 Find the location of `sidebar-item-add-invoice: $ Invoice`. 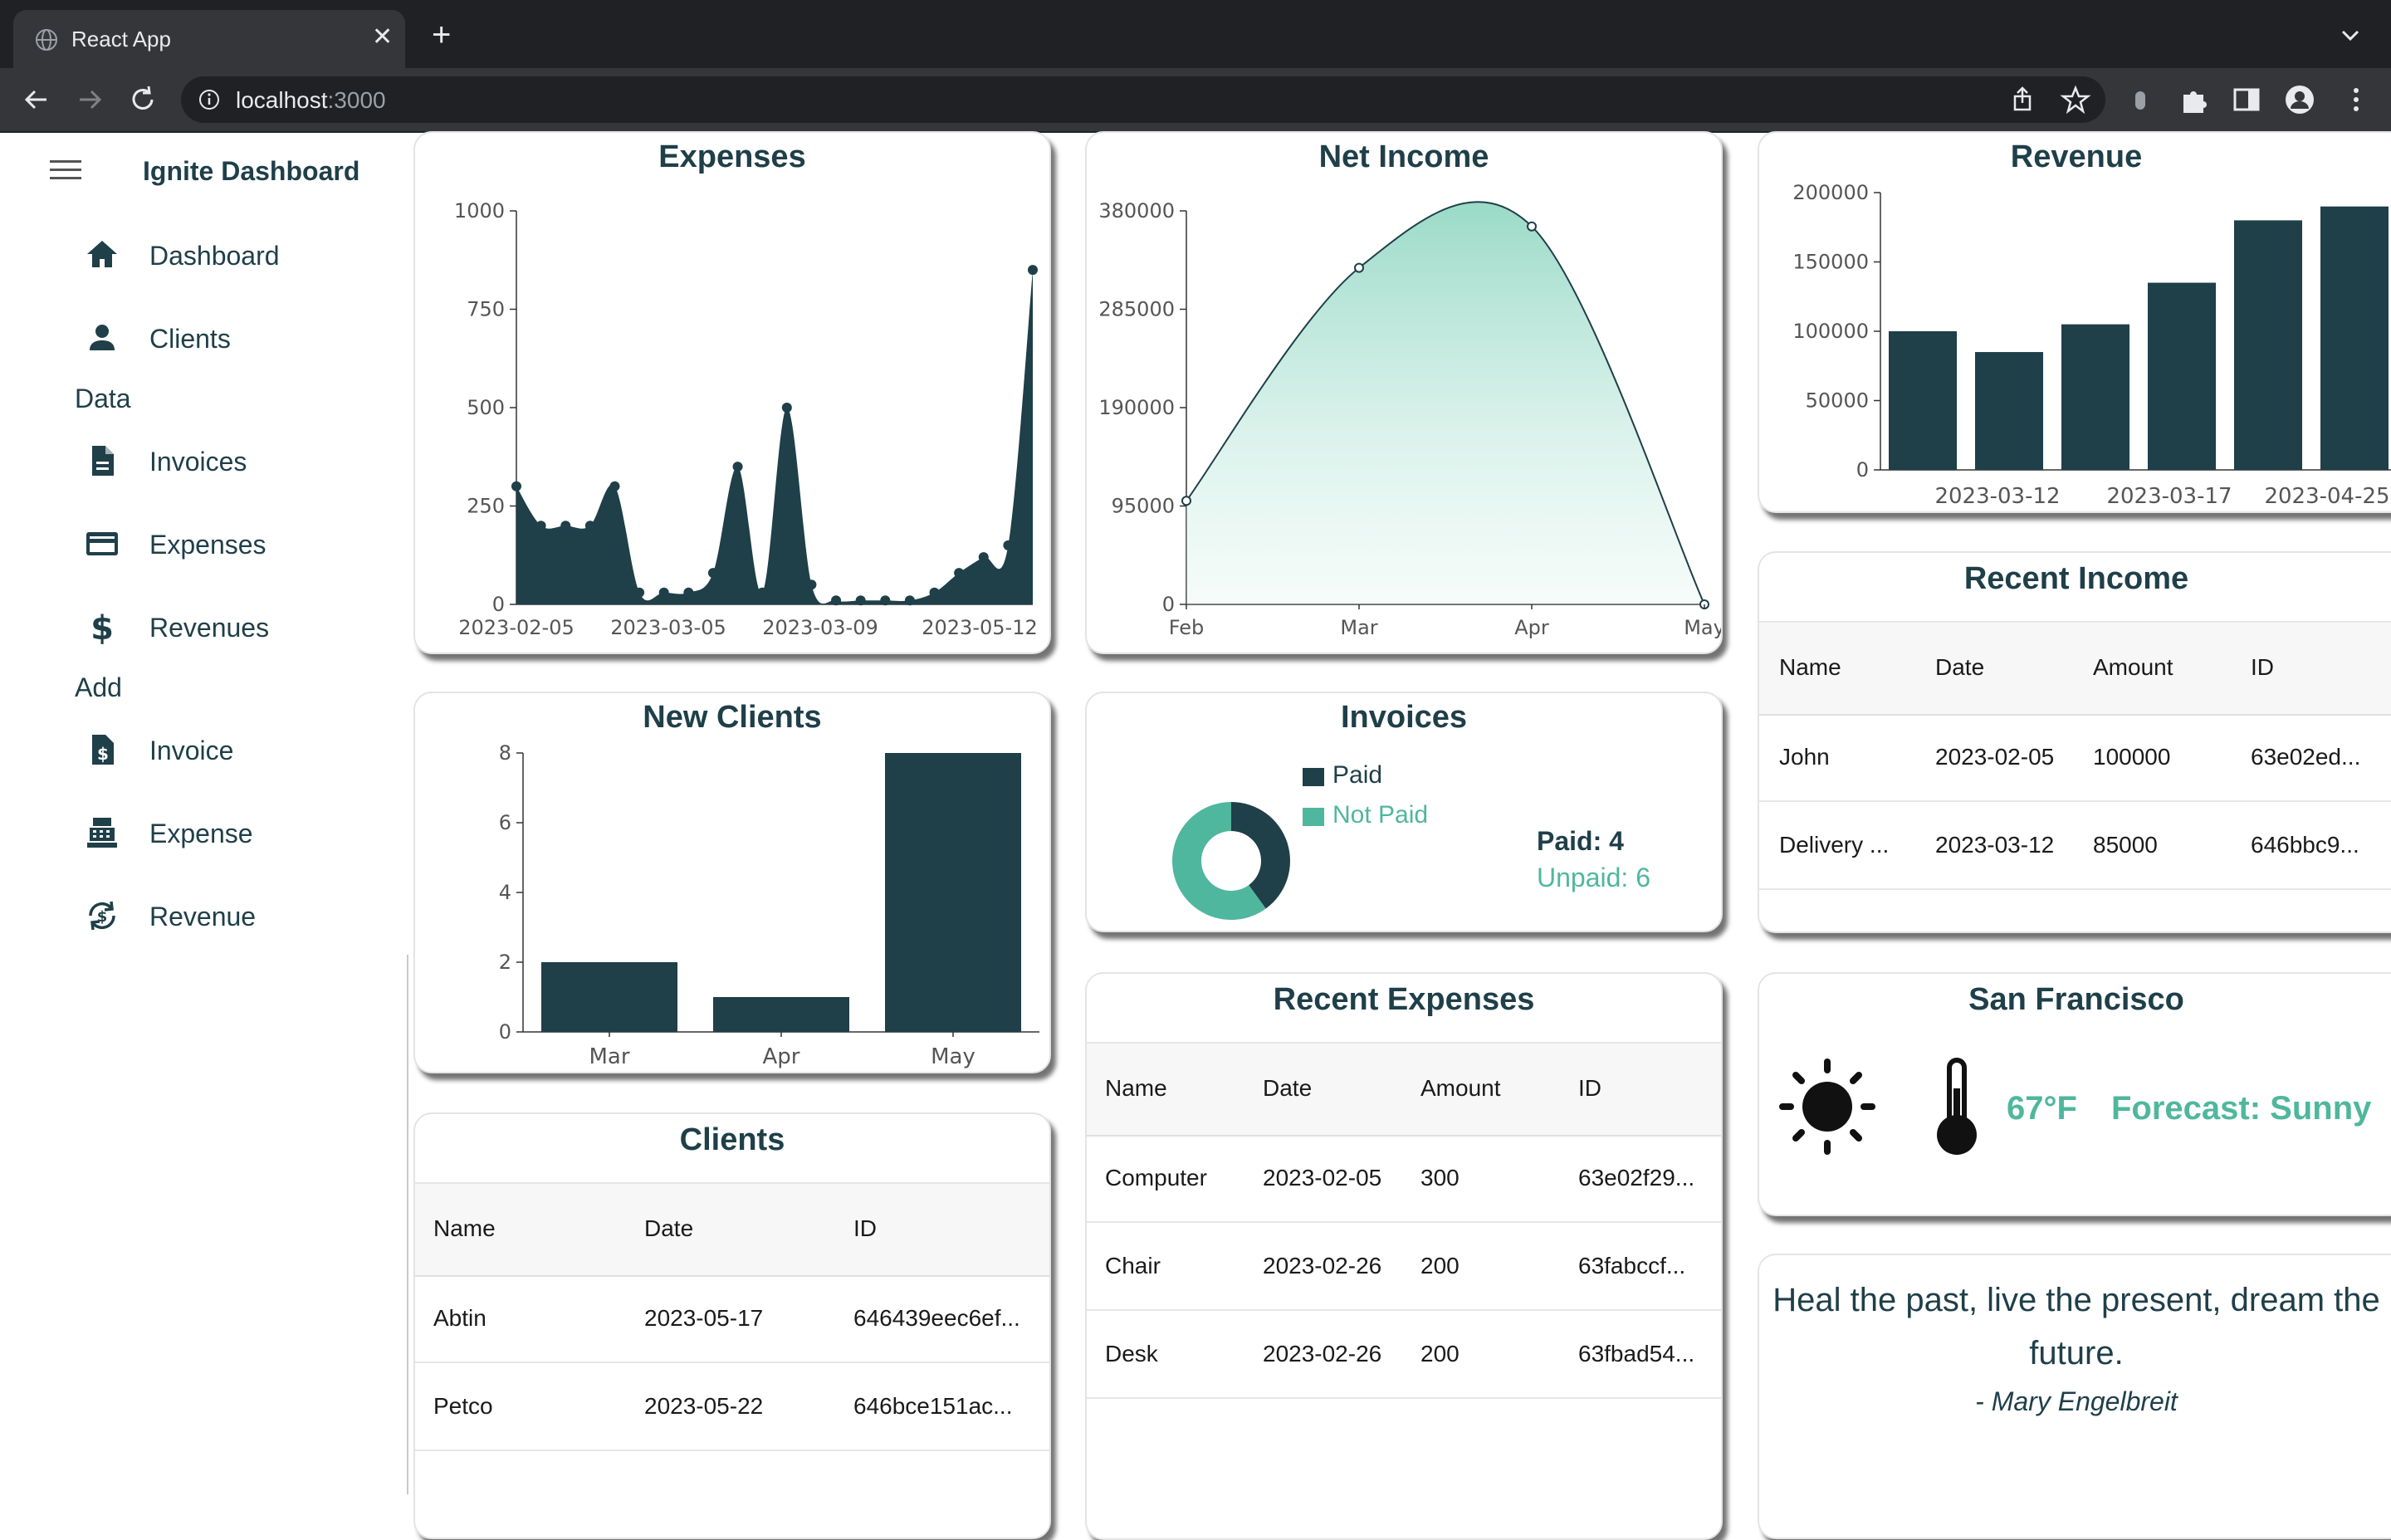

sidebar-item-add-invoice: $ Invoice is located at coordinates (240, 750).